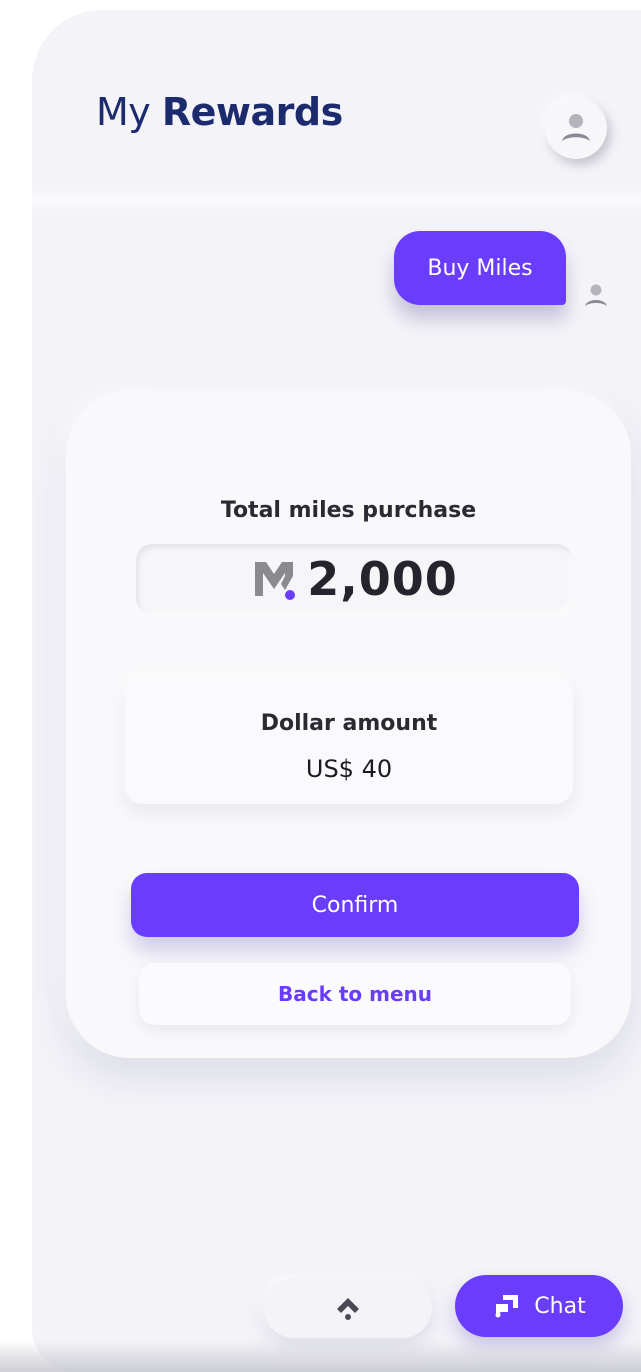 Image resolution: width=641 pixels, height=1372 pixels. What do you see at coordinates (336, 200) in the screenshot?
I see `header-divider` at bounding box center [336, 200].